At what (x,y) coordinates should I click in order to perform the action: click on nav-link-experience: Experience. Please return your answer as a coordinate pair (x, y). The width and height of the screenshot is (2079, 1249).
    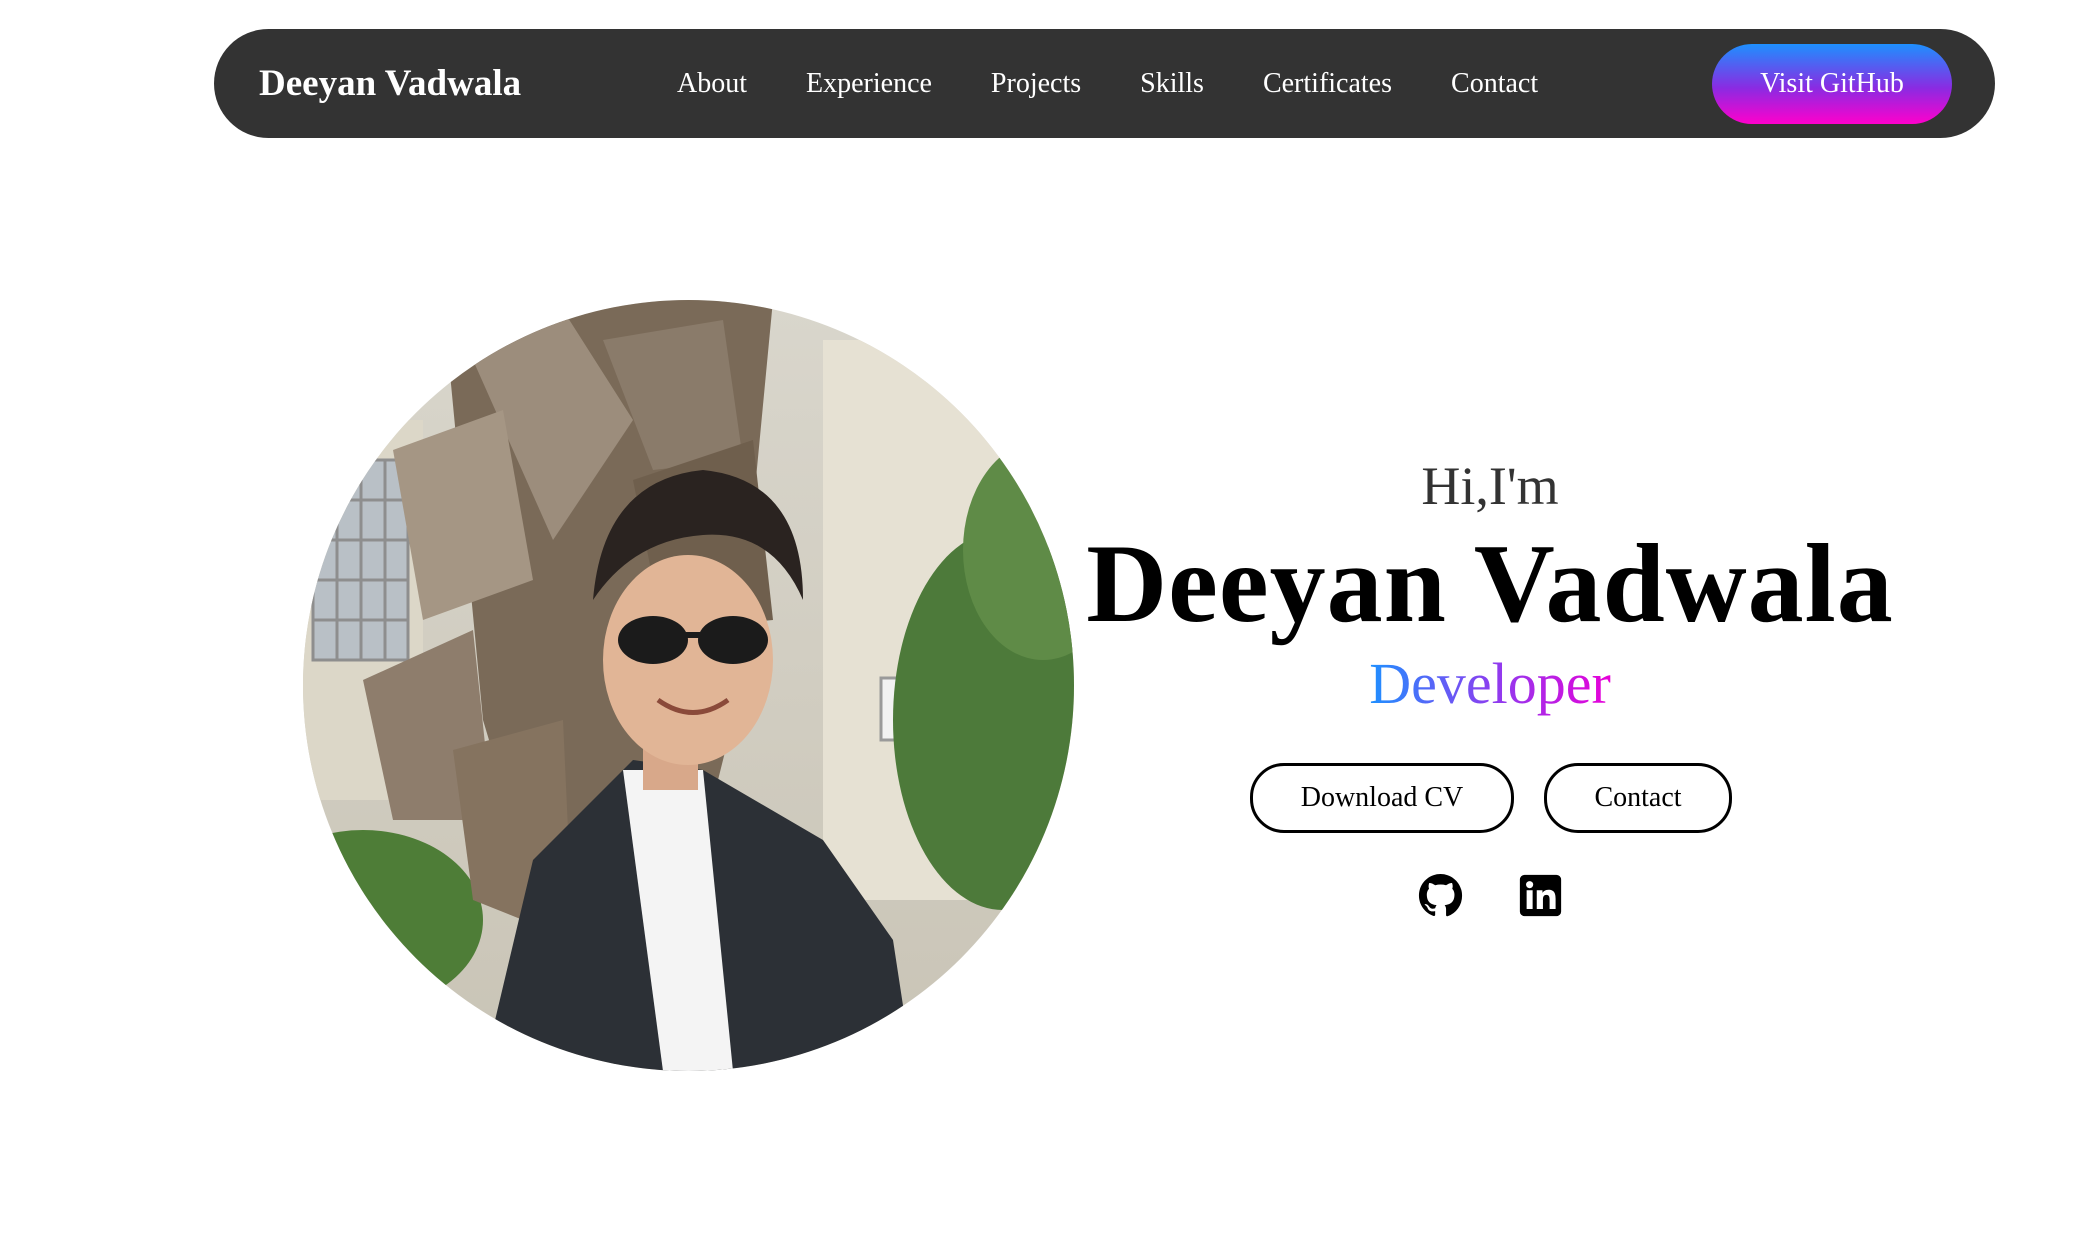
    Looking at the image, I should click on (869, 84).